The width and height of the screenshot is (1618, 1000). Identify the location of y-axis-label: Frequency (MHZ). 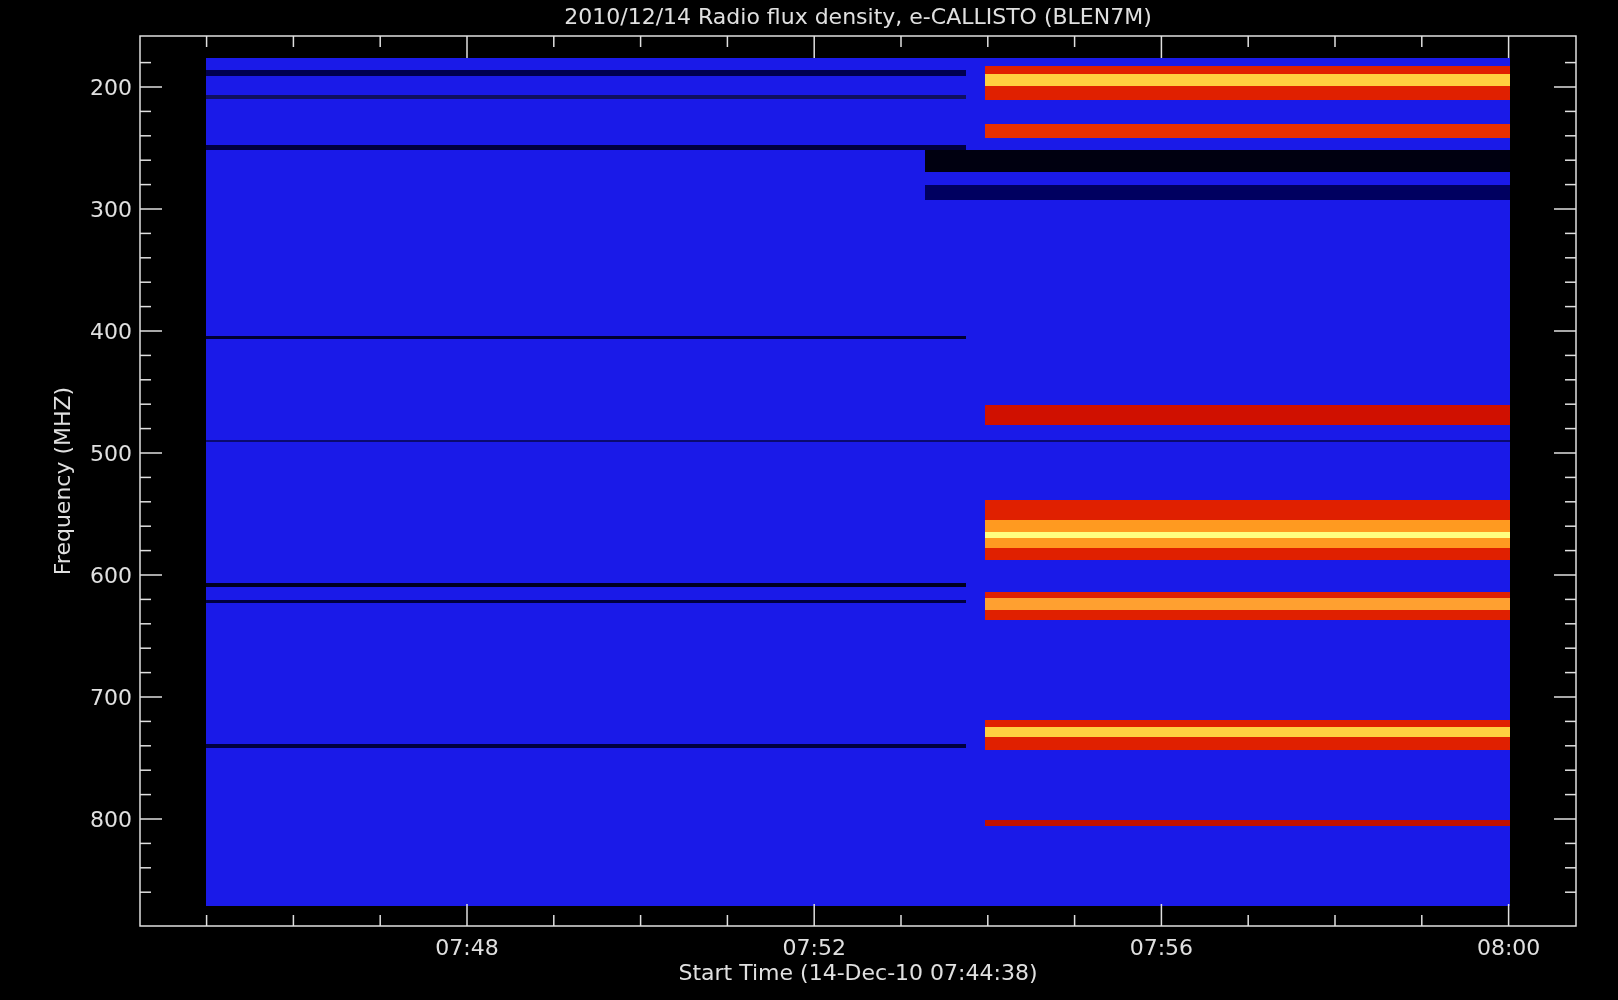
(62, 481).